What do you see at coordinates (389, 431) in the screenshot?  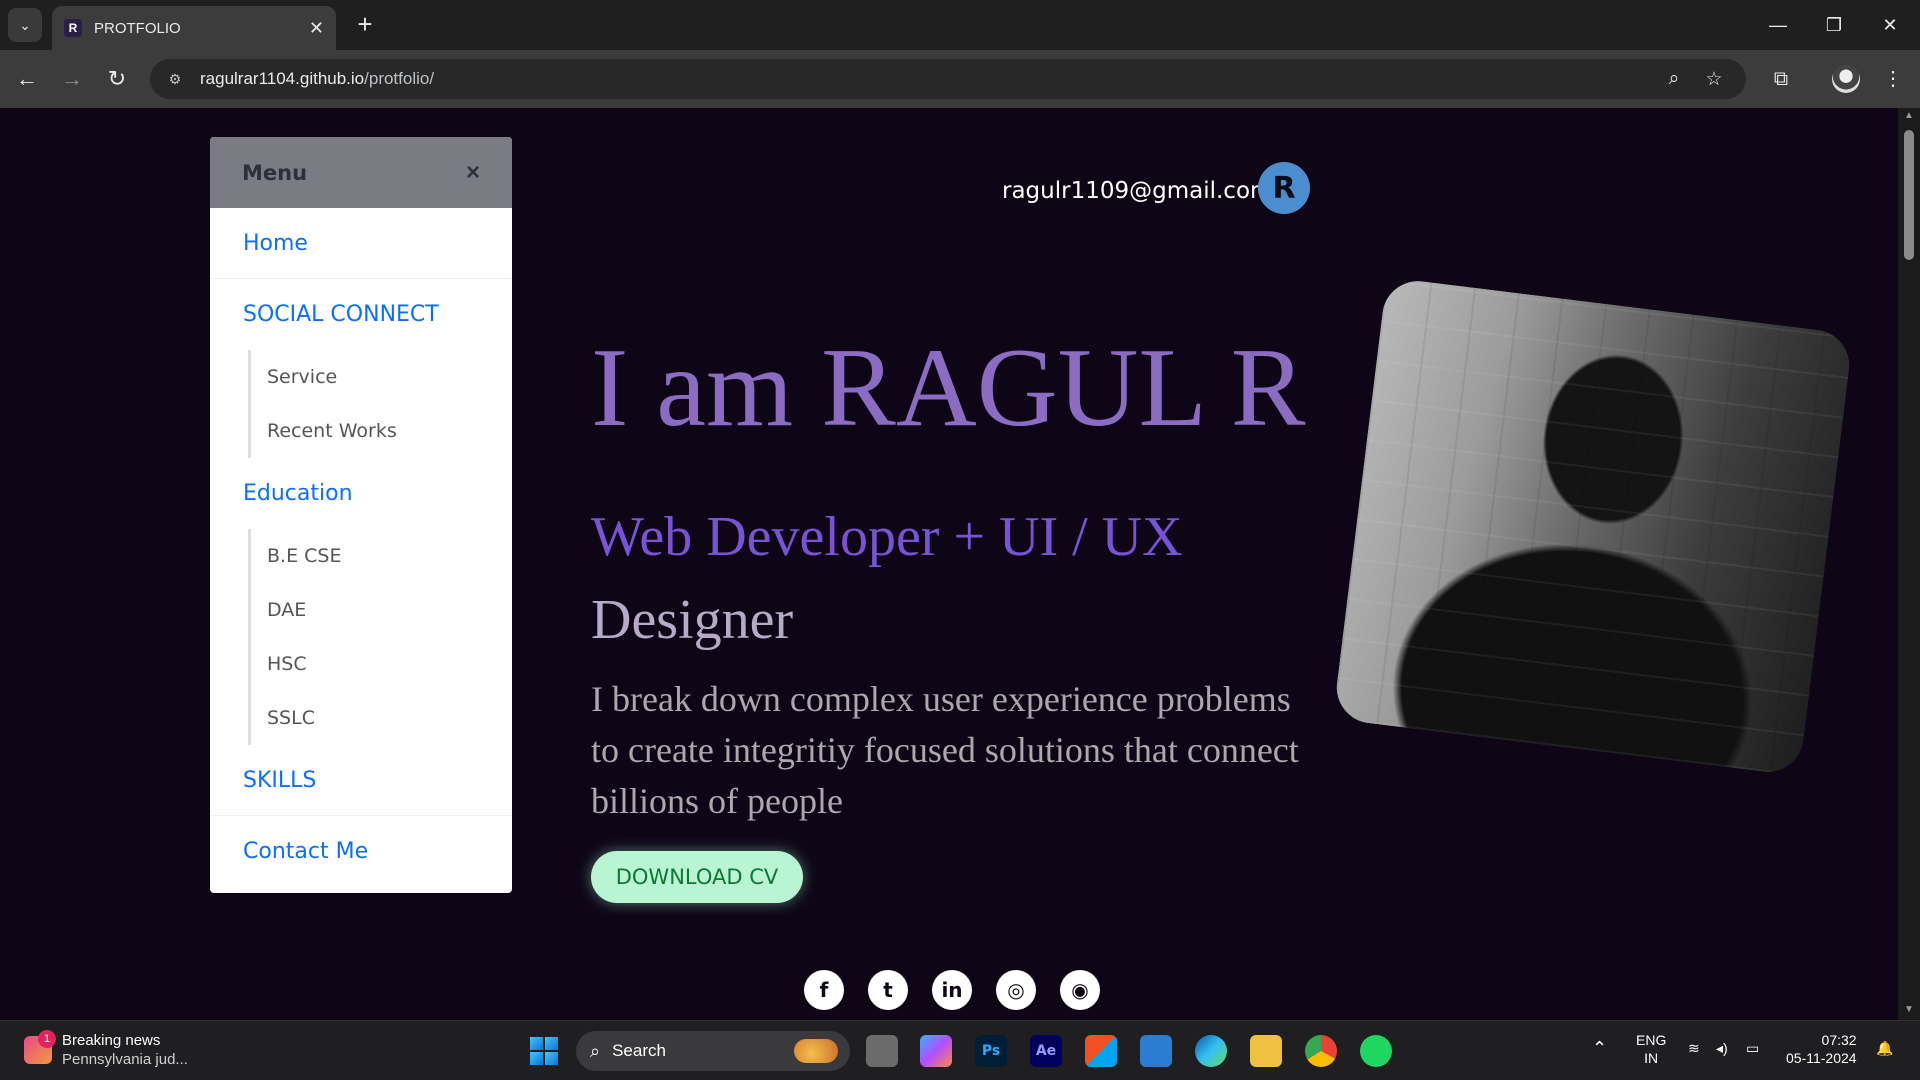 I see `submenu-item-recent-works: Recent Works` at bounding box center [389, 431].